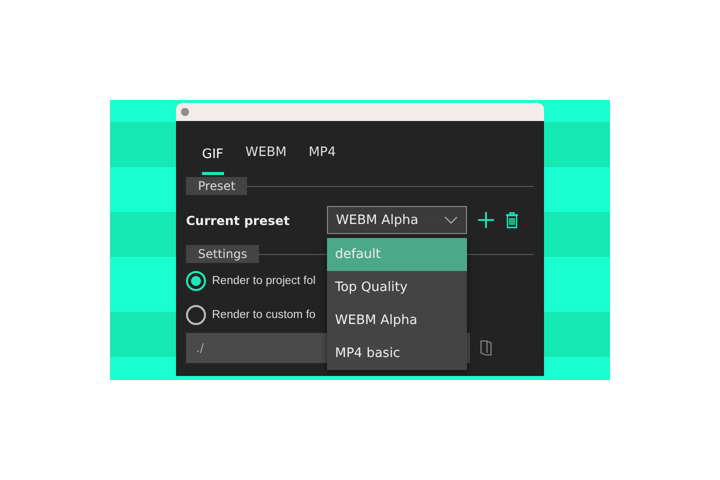 The width and height of the screenshot is (720, 480). I want to click on radio-label: Render to project fol, so click(264, 281).